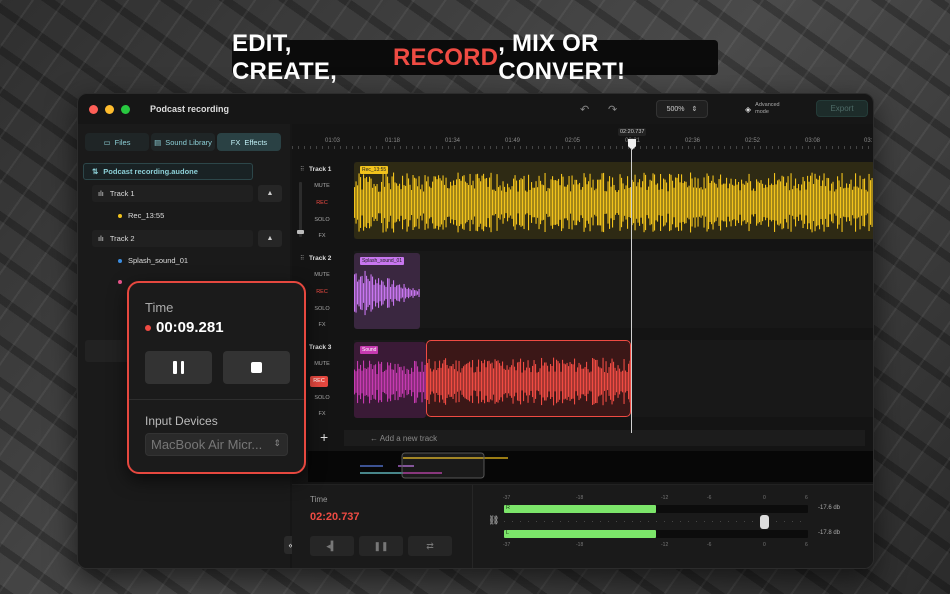 The width and height of the screenshot is (950, 594). What do you see at coordinates (762, 109) in the screenshot?
I see `advanced-mode-toggle: ◈ Advanced mode` at bounding box center [762, 109].